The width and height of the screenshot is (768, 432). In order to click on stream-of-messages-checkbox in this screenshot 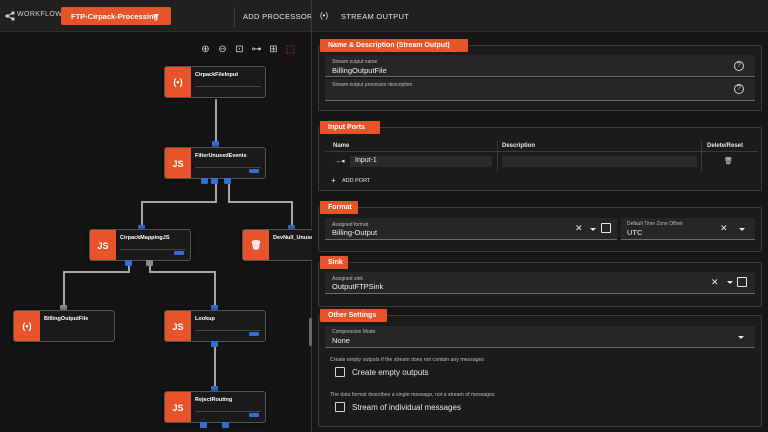, I will do `click(340, 407)`.